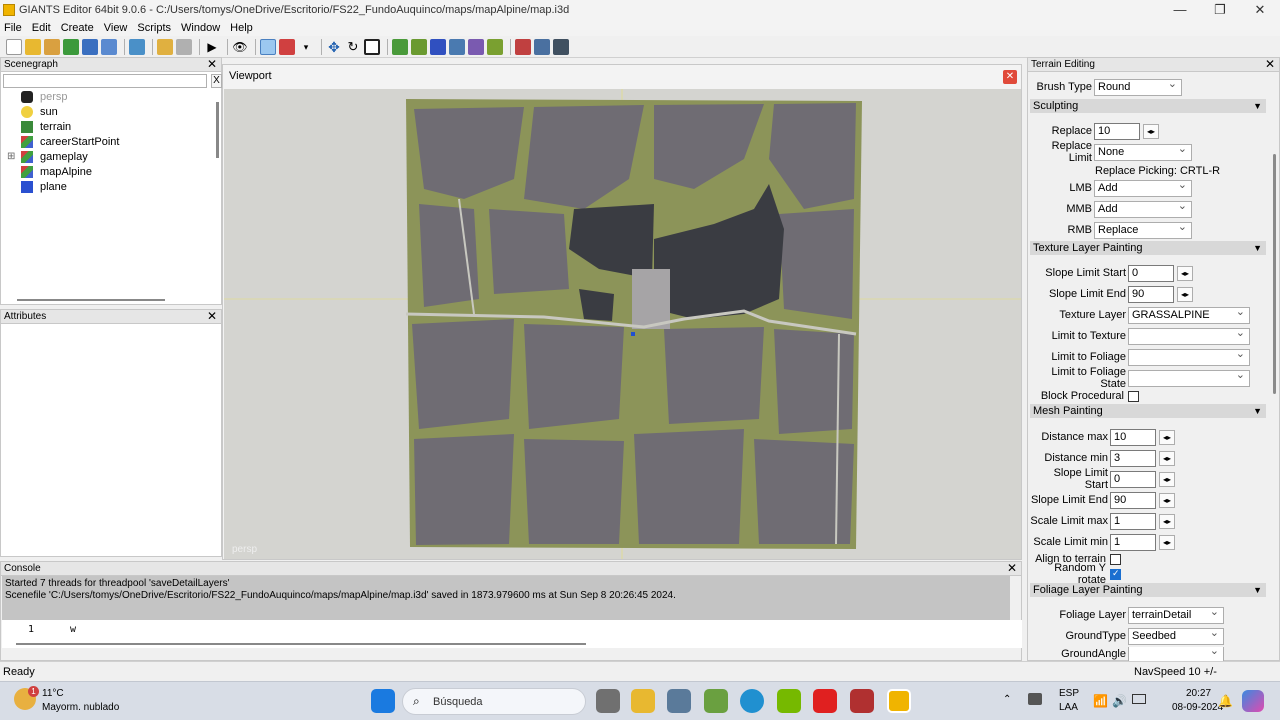 The width and height of the screenshot is (1280, 720). Describe the element at coordinates (1117, 131) in the screenshot. I see `replace-input: 10` at that location.